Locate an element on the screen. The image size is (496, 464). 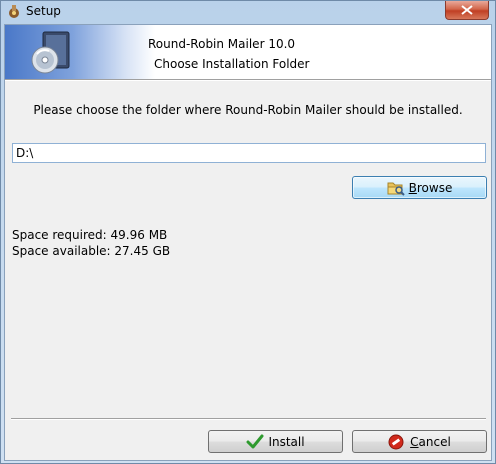
checkmark-icon is located at coordinates (255, 441).